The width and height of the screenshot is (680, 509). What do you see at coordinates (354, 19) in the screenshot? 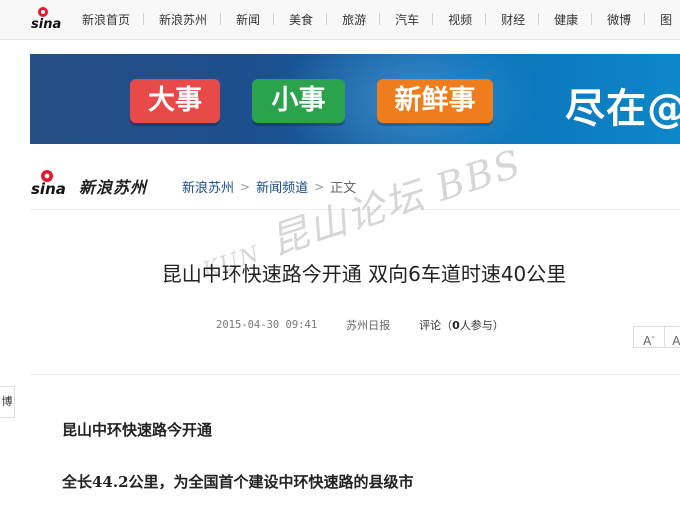
I see `nav-item-travel: 旅游` at bounding box center [354, 19].